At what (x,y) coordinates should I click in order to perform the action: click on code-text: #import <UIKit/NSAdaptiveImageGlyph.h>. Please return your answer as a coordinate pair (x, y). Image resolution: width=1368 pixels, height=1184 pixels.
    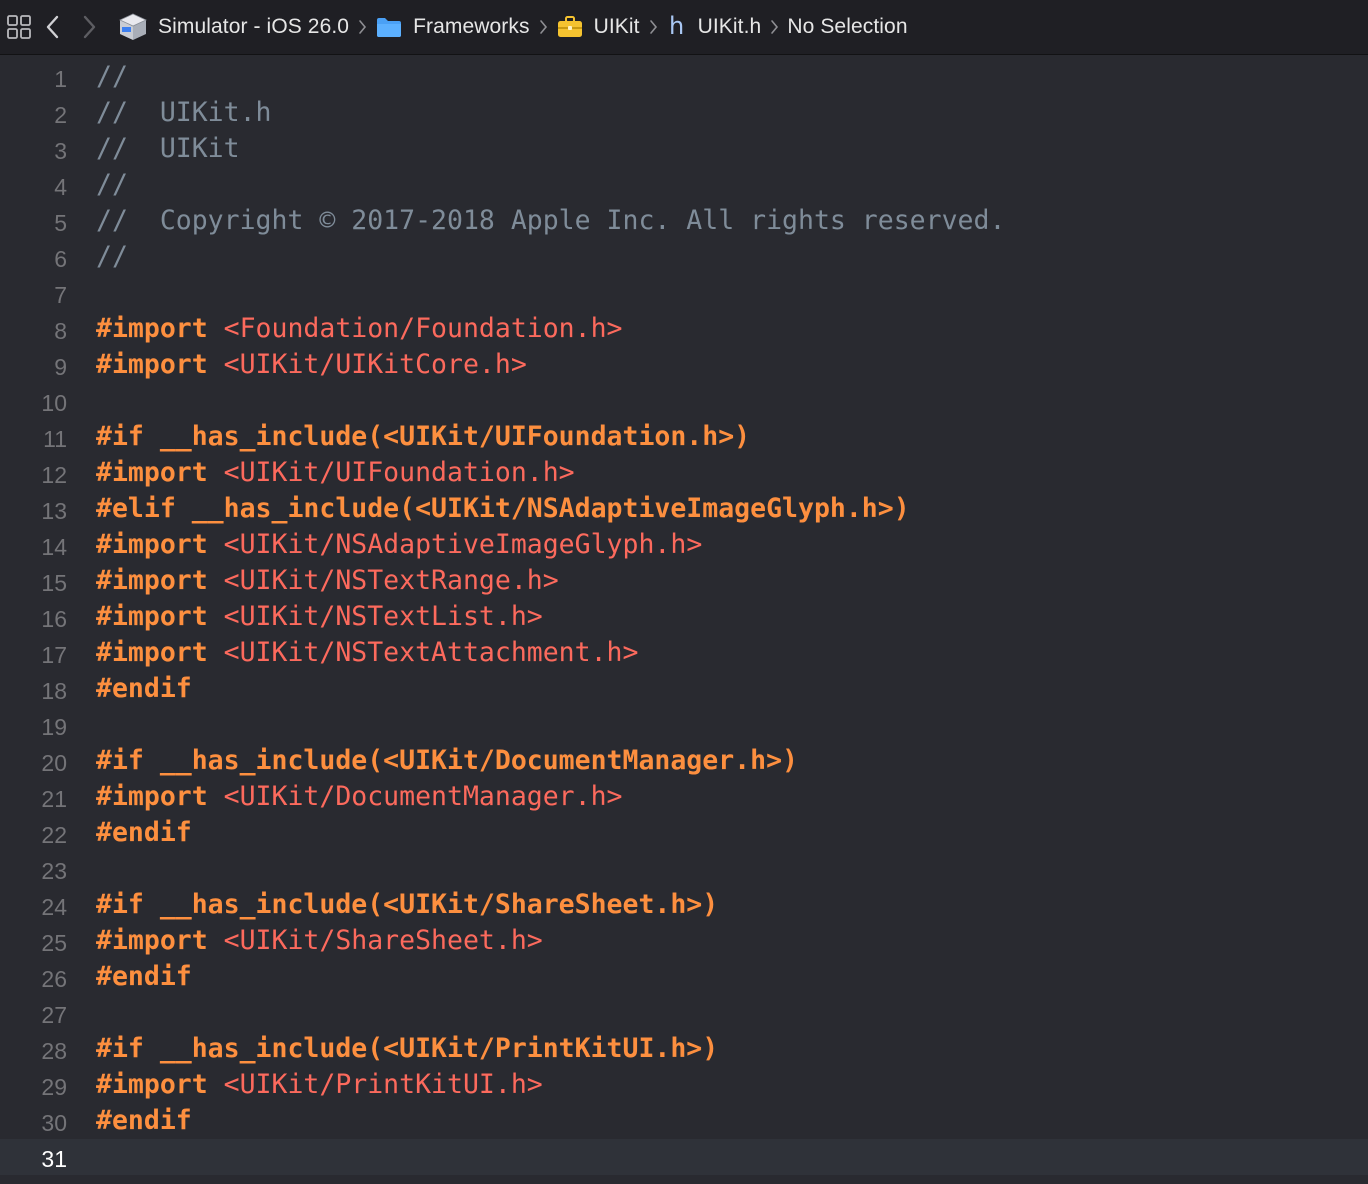
    Looking at the image, I should click on (399, 545).